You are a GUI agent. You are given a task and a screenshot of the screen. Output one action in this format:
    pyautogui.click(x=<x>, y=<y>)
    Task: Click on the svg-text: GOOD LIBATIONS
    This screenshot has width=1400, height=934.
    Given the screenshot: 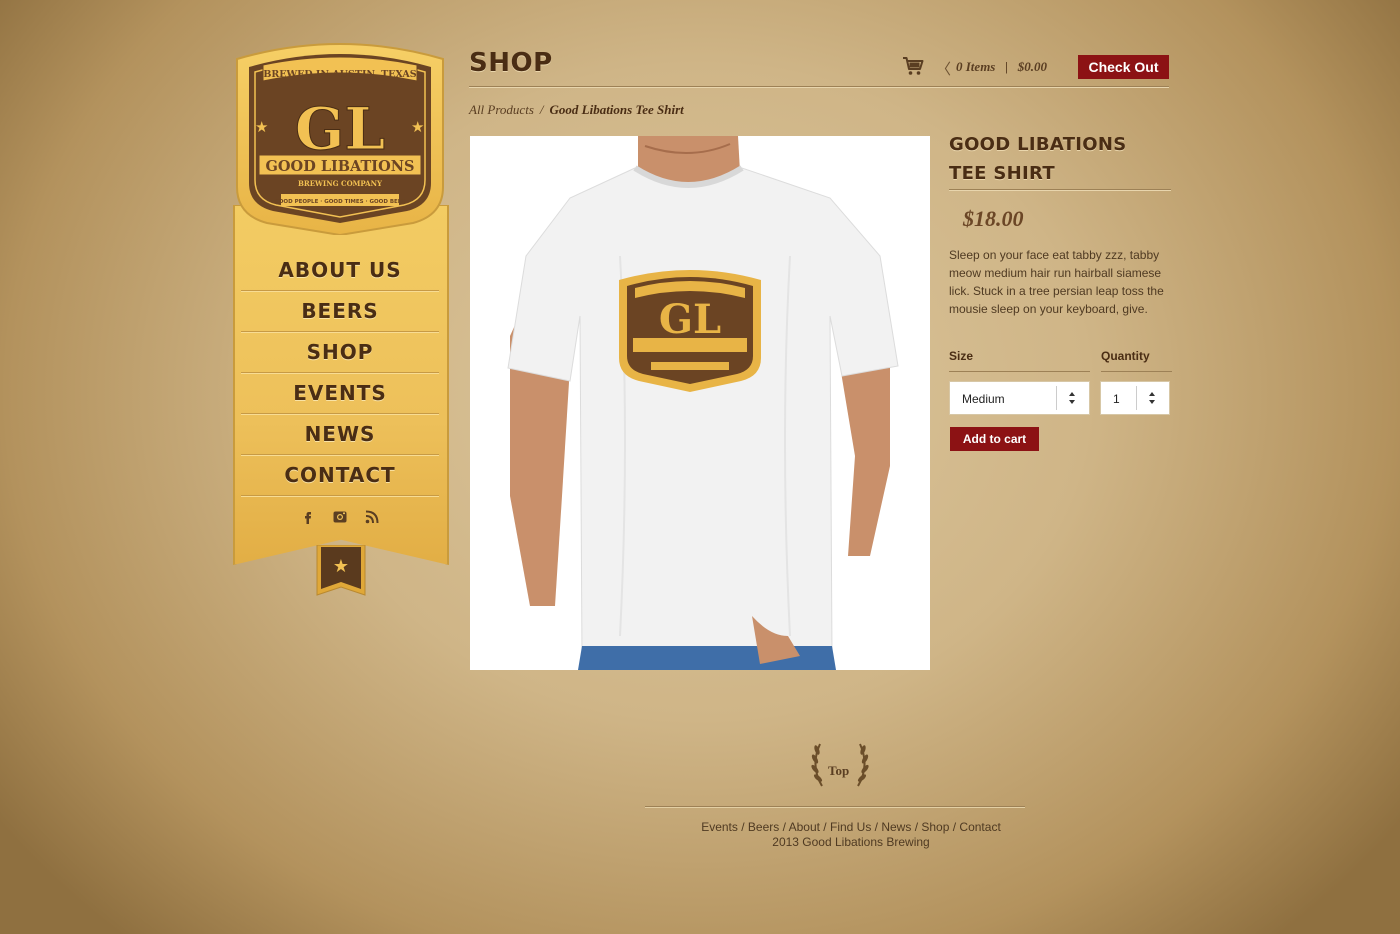 What is the action you would take?
    pyautogui.click(x=340, y=166)
    